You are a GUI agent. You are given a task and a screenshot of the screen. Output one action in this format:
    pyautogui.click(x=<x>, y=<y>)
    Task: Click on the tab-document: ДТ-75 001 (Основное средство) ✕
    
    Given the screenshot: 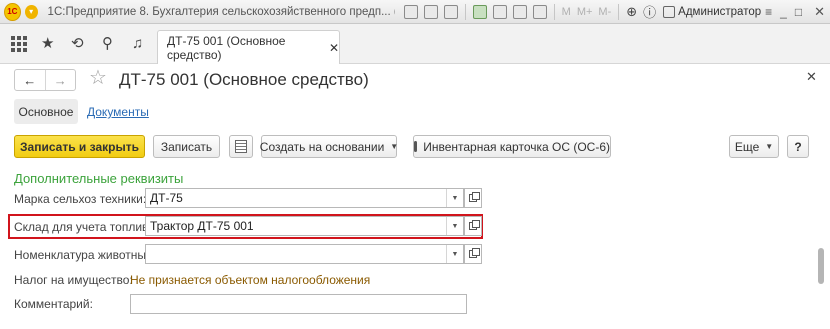 What is the action you would take?
    pyautogui.click(x=248, y=47)
    